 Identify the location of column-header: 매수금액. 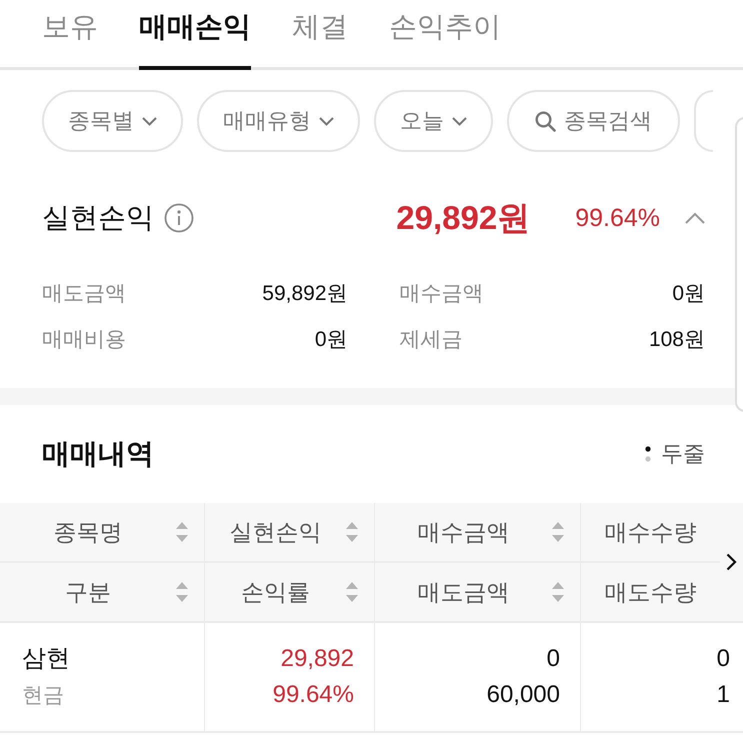
(478, 533).